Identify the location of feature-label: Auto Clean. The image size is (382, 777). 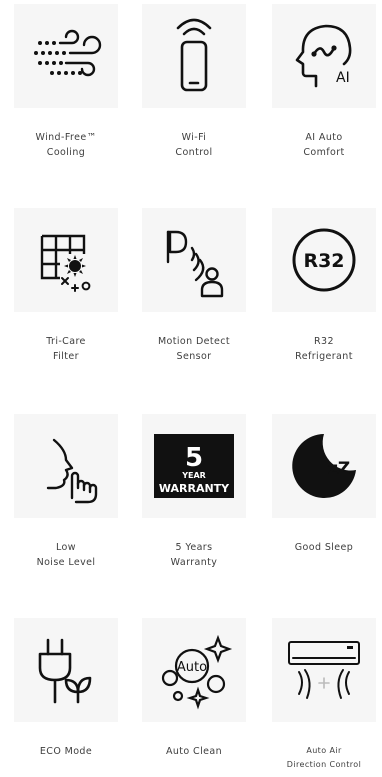
(194, 751).